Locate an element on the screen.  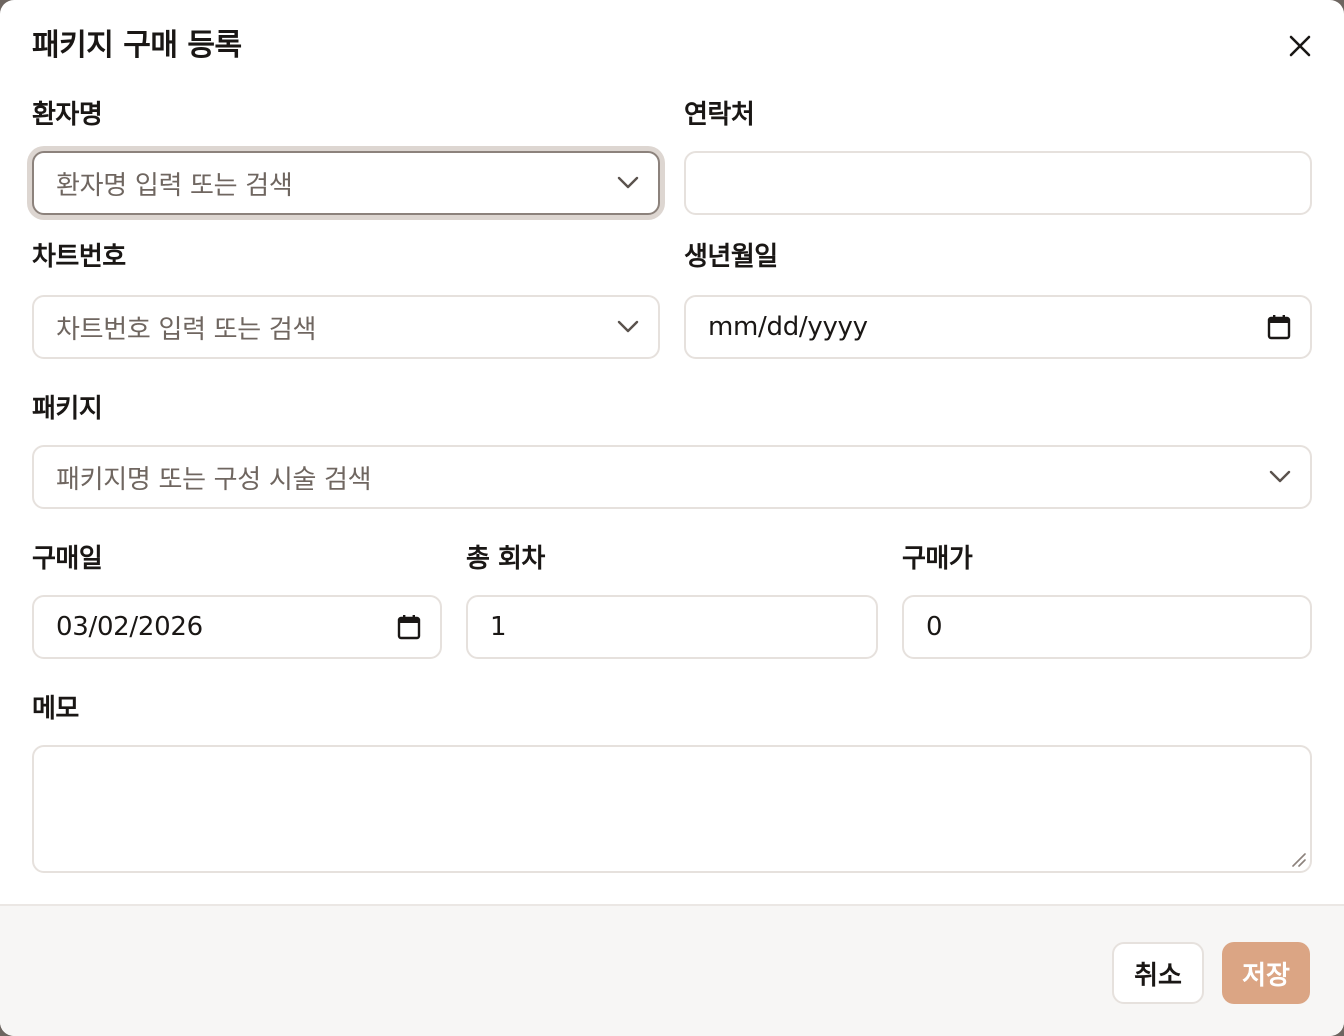
close-button is located at coordinates (1300, 46).